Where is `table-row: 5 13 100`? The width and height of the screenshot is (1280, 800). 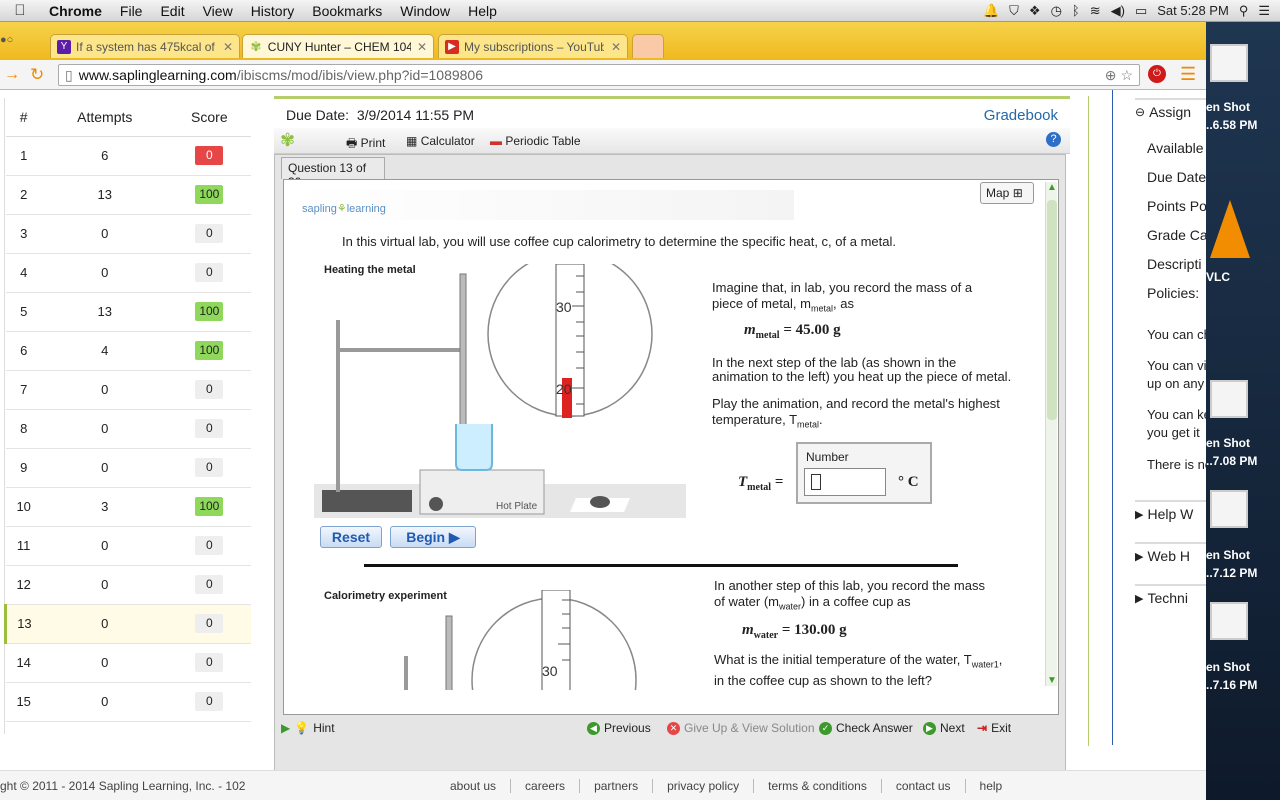
table-row: 5 13 100 is located at coordinates (128, 312).